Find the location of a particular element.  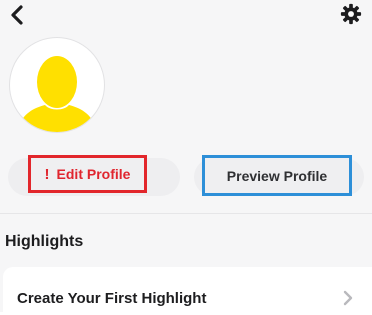

gear-icon is located at coordinates (351, 14).